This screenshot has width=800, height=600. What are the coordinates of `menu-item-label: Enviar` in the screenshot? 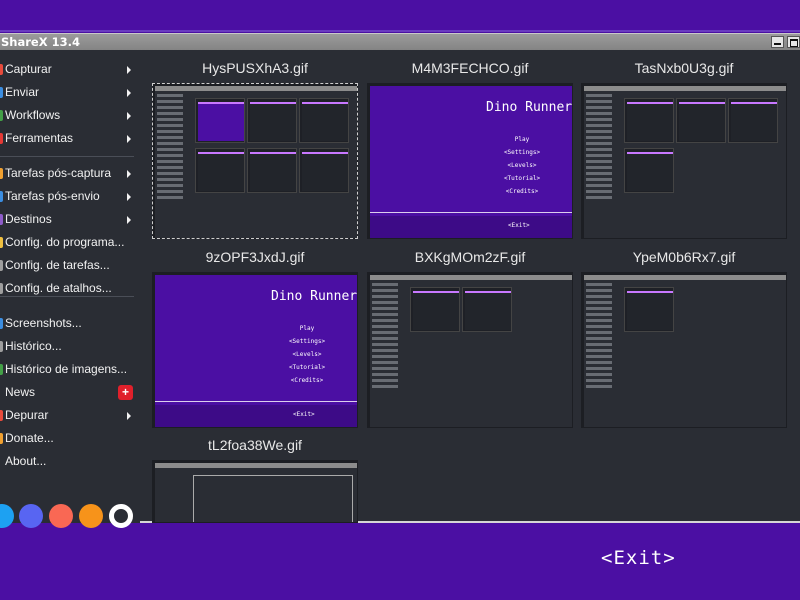 It's located at (22, 92).